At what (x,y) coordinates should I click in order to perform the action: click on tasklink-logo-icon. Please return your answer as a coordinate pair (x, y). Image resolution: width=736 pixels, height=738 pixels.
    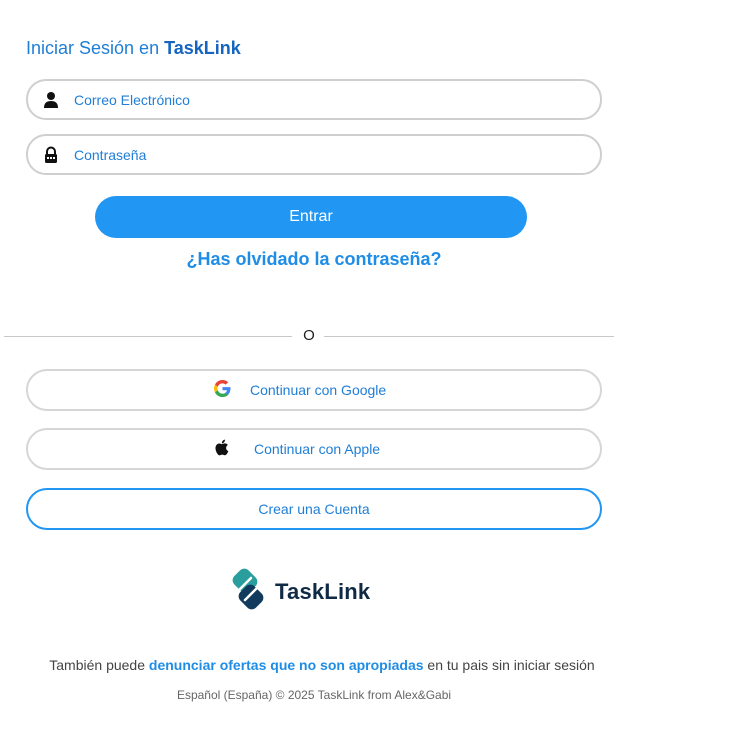
    Looking at the image, I should click on (248, 591).